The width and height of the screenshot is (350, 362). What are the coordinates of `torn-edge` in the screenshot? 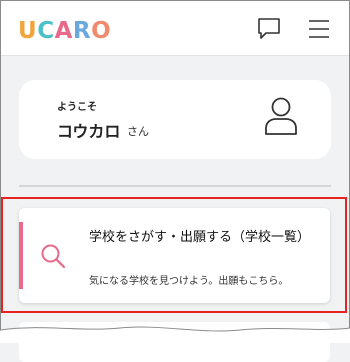 It's located at (175, 334).